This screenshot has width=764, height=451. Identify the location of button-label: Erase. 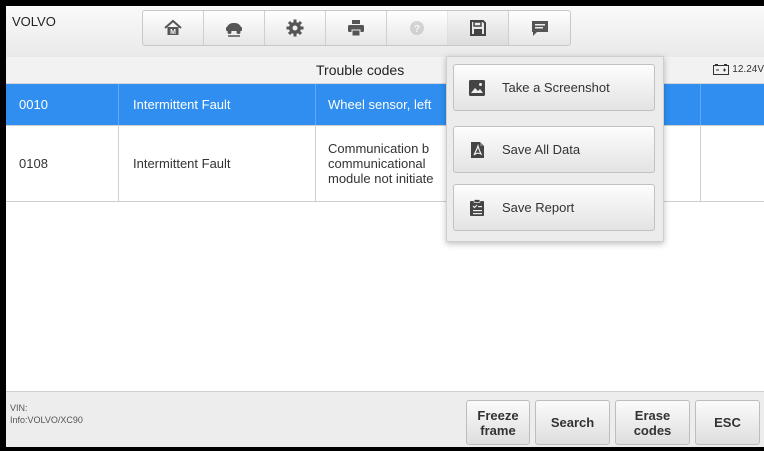
(652, 415).